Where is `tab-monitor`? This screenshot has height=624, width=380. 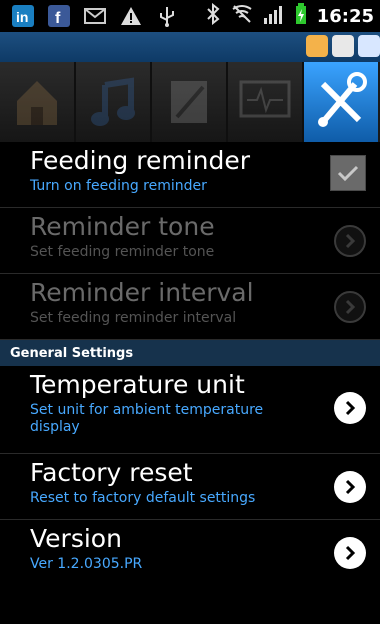
tab-monitor is located at coordinates (266, 102).